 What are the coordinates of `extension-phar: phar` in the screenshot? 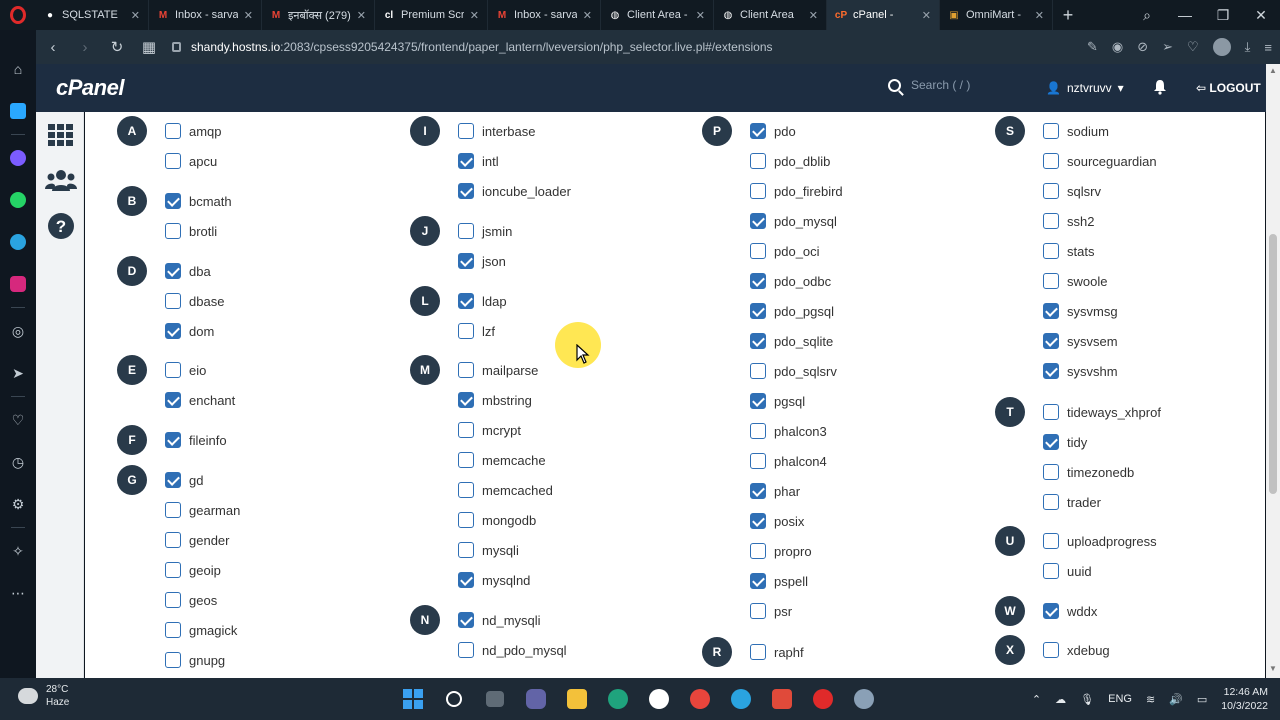 It's located at (775, 491).